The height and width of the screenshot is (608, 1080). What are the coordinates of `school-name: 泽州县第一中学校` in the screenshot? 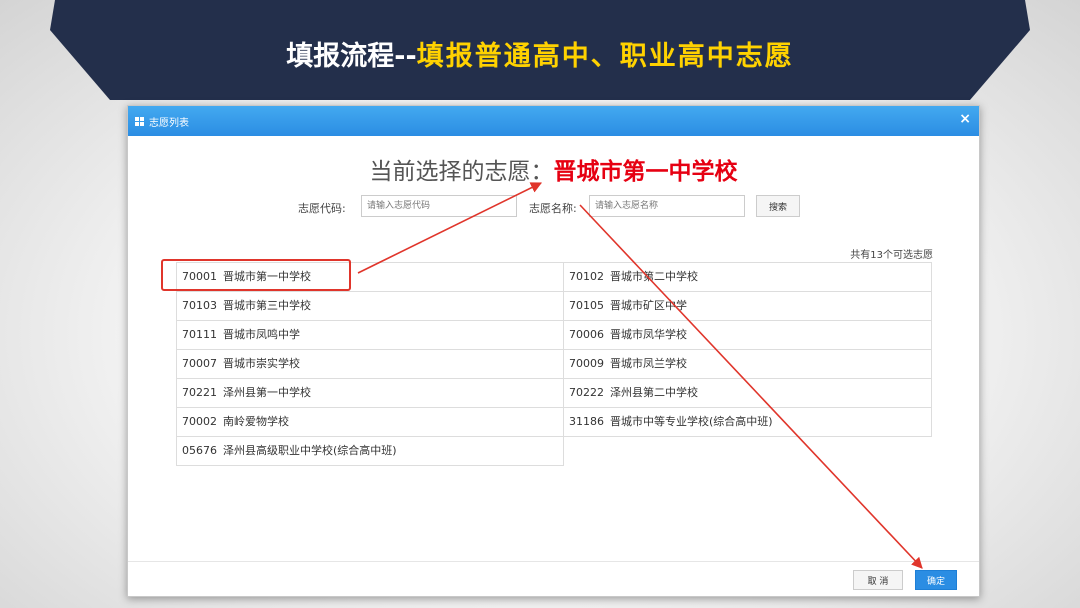 It's located at (267, 392).